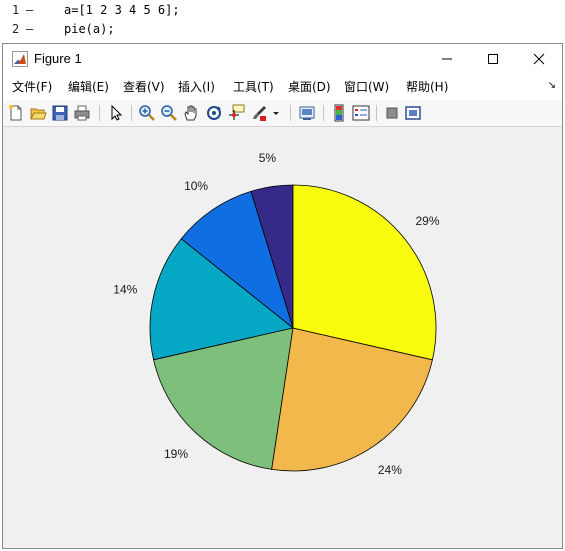  What do you see at coordinates (339, 113) in the screenshot?
I see `colorbar-icon` at bounding box center [339, 113].